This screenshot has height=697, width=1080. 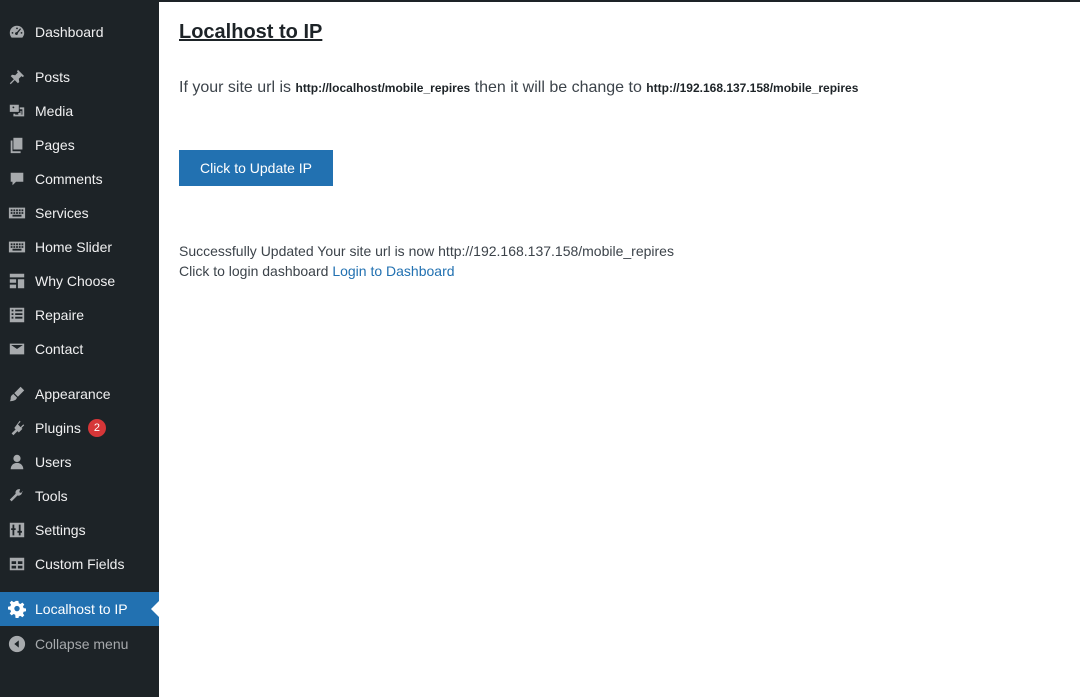 What do you see at coordinates (53, 462) in the screenshot?
I see `sidebar-item-label: Users` at bounding box center [53, 462].